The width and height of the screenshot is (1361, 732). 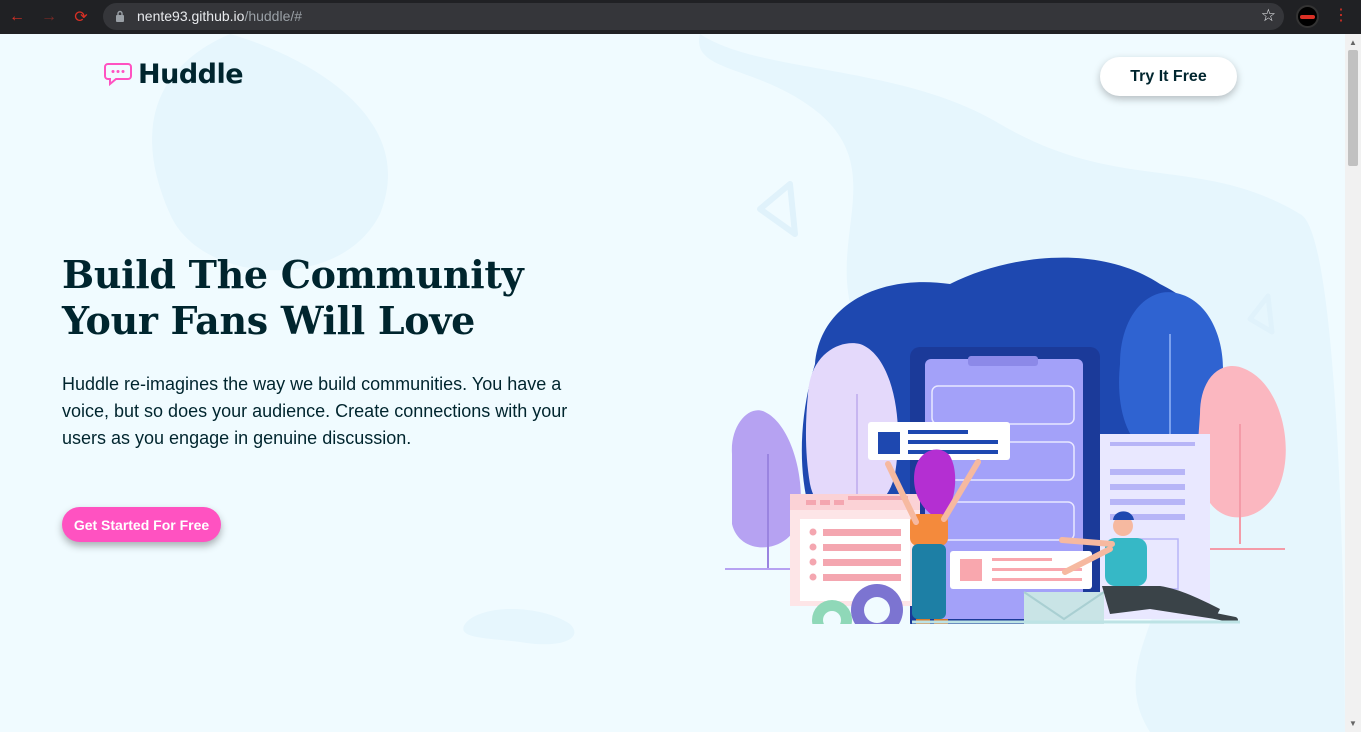 What do you see at coordinates (1307, 16) in the screenshot?
I see `profile-avatar` at bounding box center [1307, 16].